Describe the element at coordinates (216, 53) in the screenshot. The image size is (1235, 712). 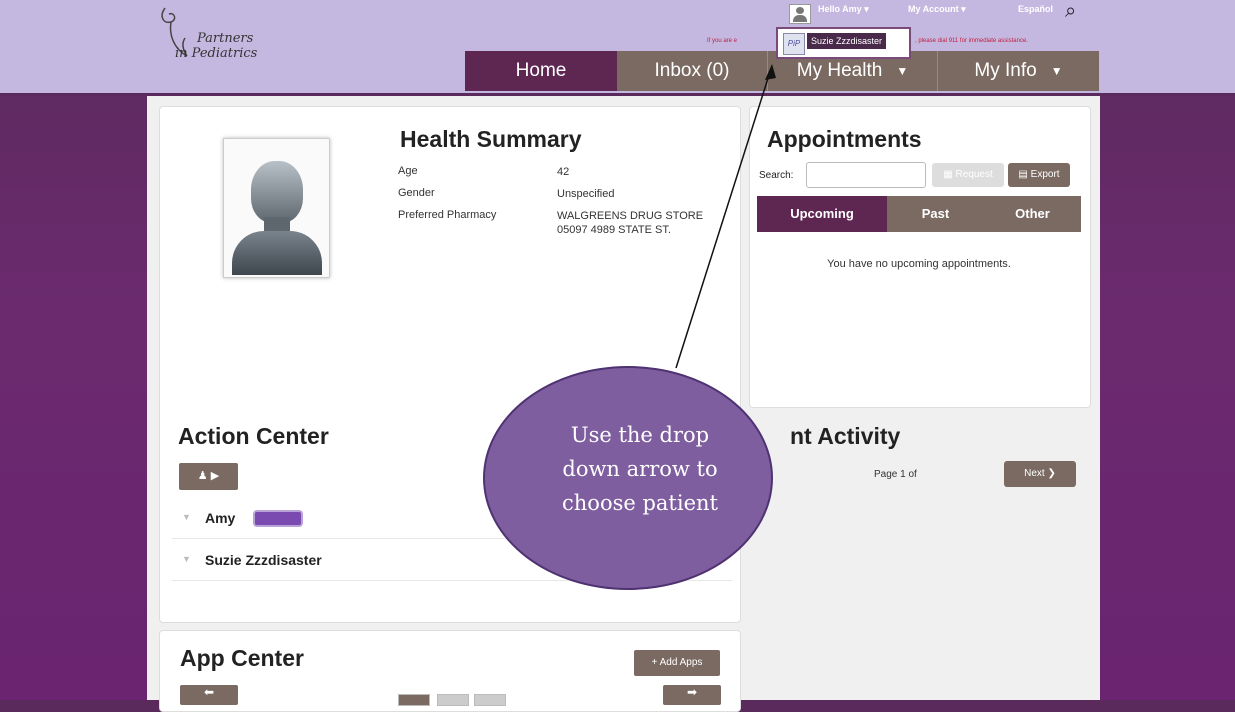
I see `logo-text-line2: in Pediatrics` at that location.